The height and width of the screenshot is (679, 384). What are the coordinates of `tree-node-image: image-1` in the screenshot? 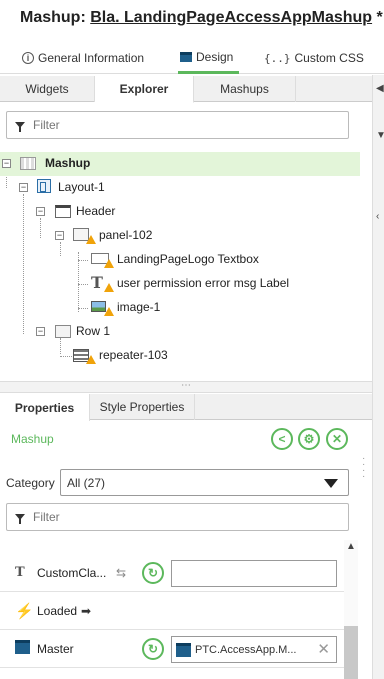 It's located at (180, 308).